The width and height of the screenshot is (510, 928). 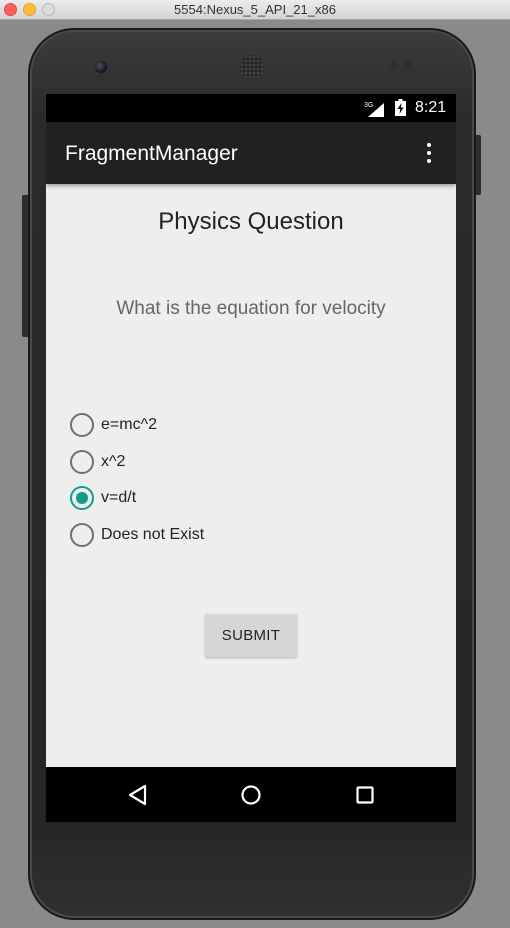 I want to click on back-triangle-icon, so click(x=138, y=795).